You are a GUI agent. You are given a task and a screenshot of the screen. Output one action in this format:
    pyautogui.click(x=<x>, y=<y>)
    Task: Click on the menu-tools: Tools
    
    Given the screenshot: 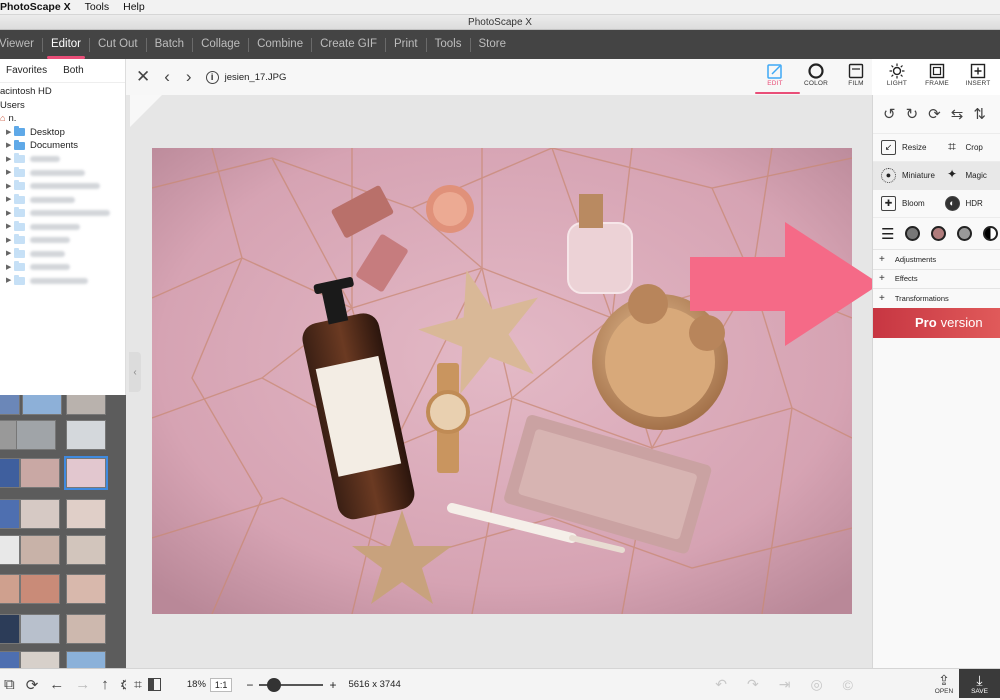 What is the action you would take?
    pyautogui.click(x=97, y=7)
    